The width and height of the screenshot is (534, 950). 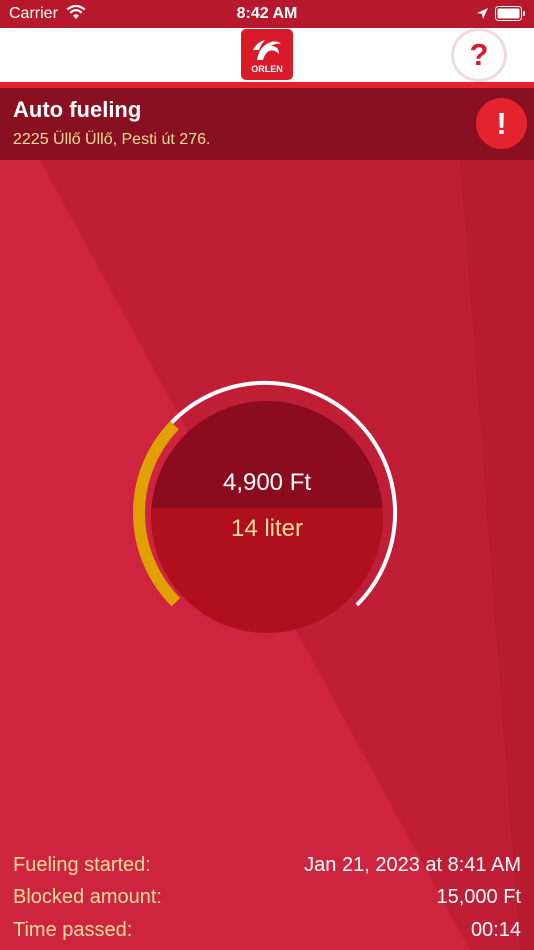 What do you see at coordinates (501, 123) in the screenshot?
I see `alert-button: !` at bounding box center [501, 123].